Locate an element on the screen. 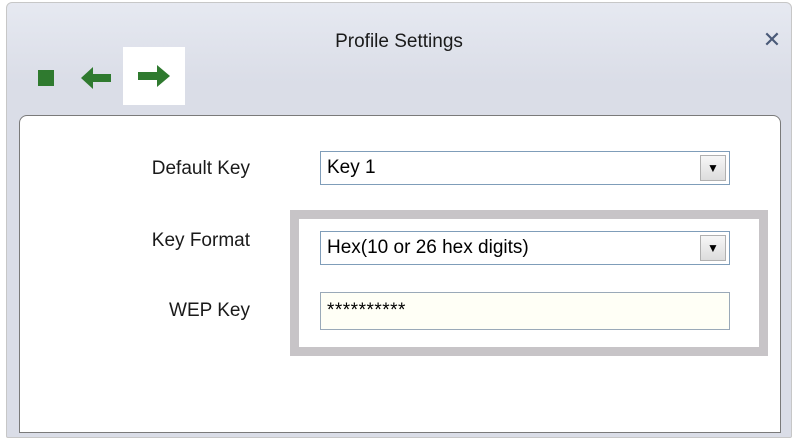 Image resolution: width=794 pixels, height=439 pixels. key-format-dropdown: Hex(10 or 26 hex digits) ▼ is located at coordinates (525, 248).